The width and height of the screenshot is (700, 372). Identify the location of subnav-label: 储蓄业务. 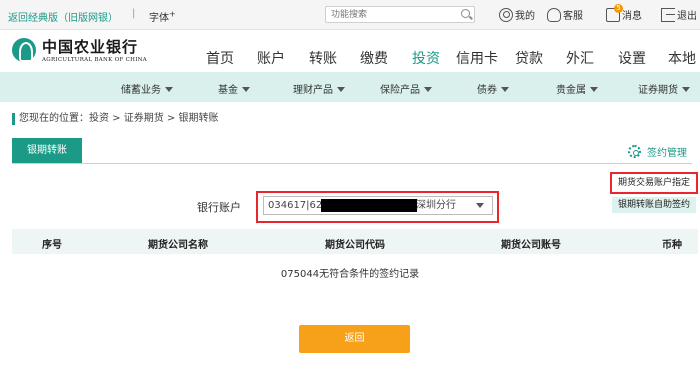
(141, 90).